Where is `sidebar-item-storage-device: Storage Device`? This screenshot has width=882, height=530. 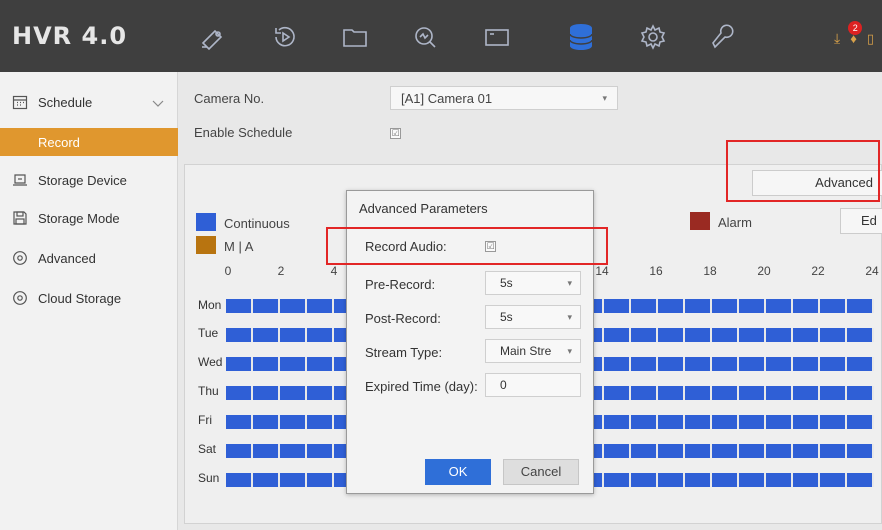 sidebar-item-storage-device: Storage Device is located at coordinates (89, 180).